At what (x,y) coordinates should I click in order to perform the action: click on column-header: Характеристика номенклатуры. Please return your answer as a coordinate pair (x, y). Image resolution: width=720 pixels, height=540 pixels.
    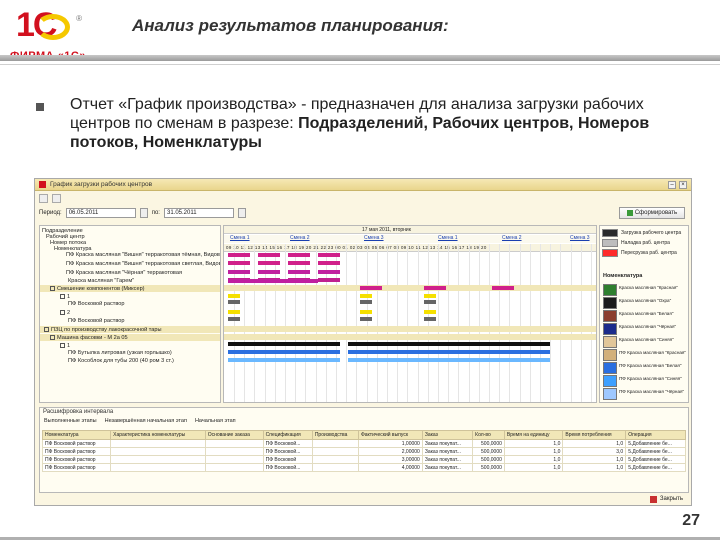
    Looking at the image, I should click on (158, 435).